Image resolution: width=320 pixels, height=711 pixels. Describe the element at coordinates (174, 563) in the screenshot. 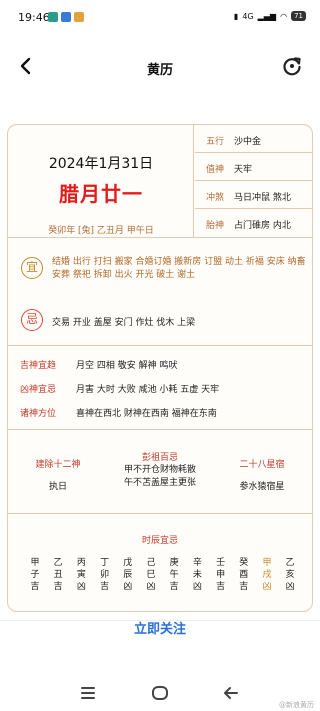

I see `hour-stem: 庚` at that location.